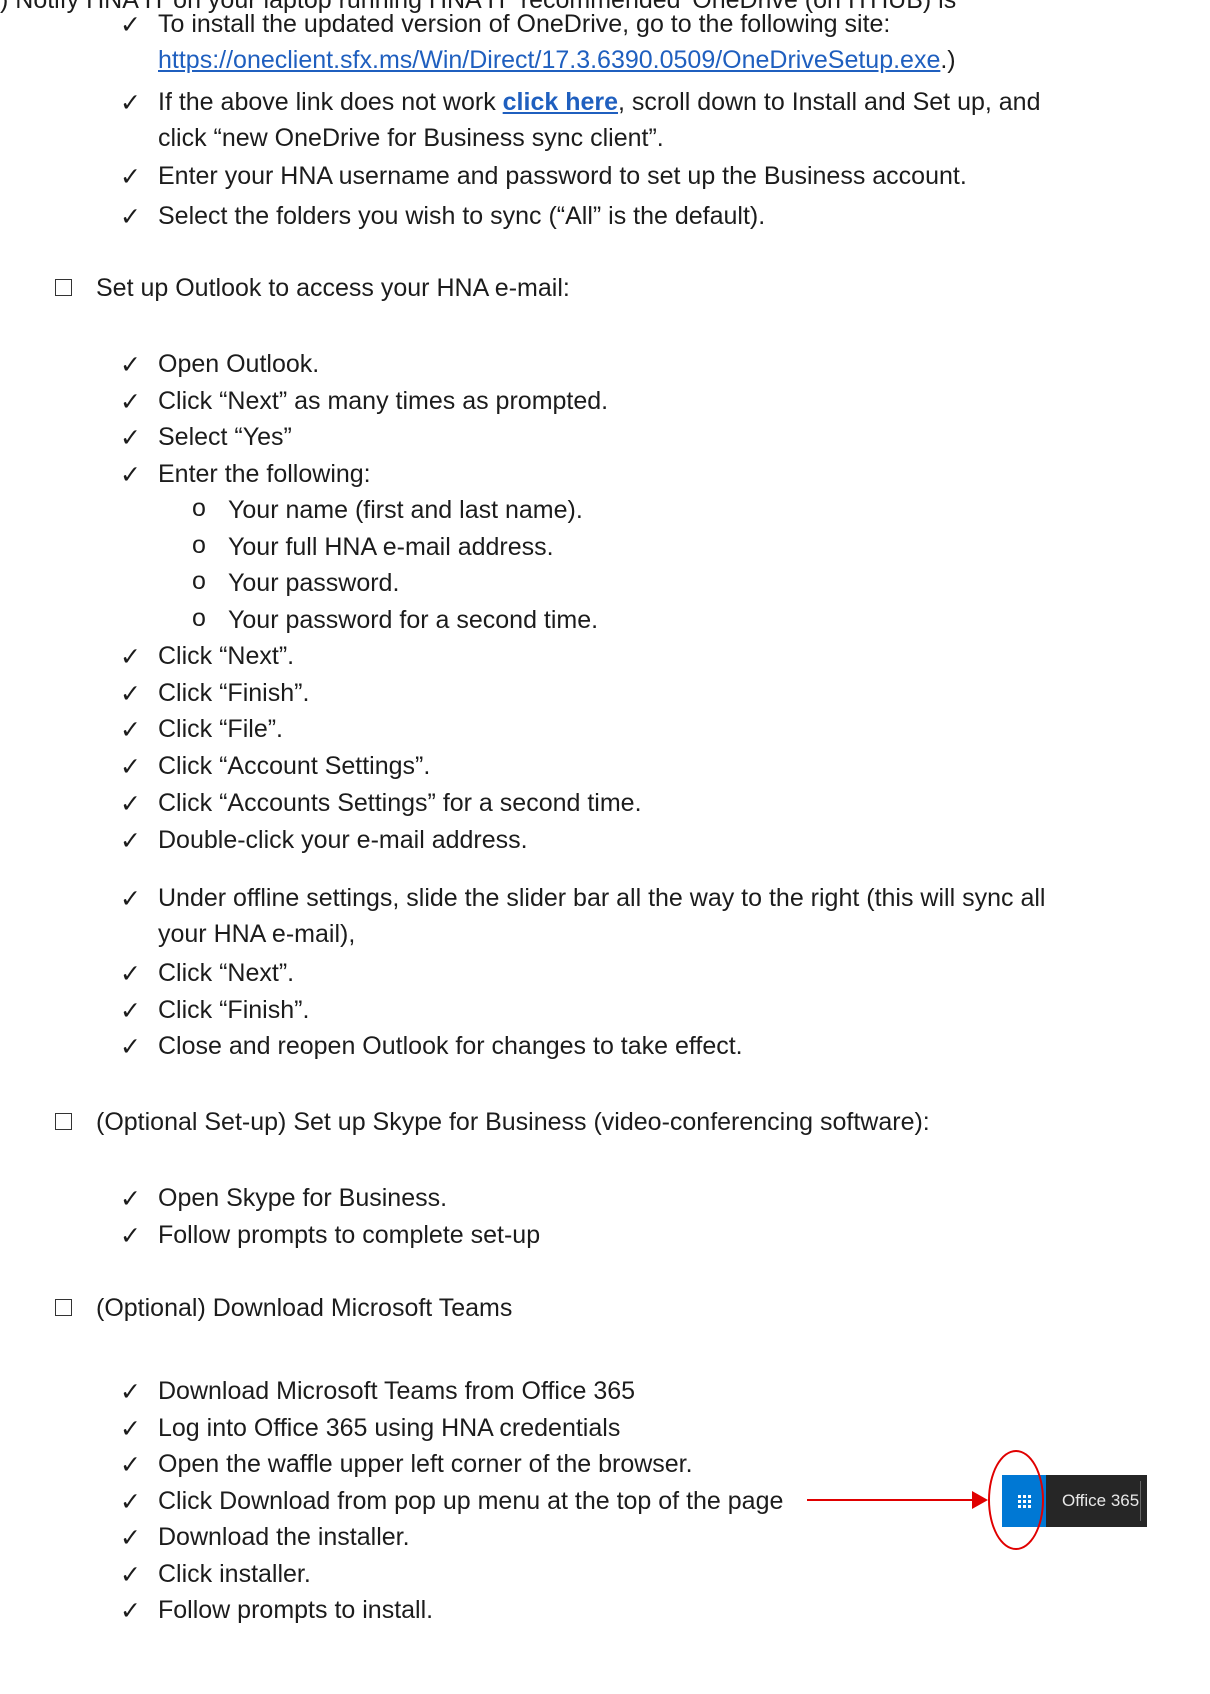 The height and width of the screenshot is (1694, 1210). What do you see at coordinates (234, 1573) in the screenshot?
I see `step-text: Click installer.` at bounding box center [234, 1573].